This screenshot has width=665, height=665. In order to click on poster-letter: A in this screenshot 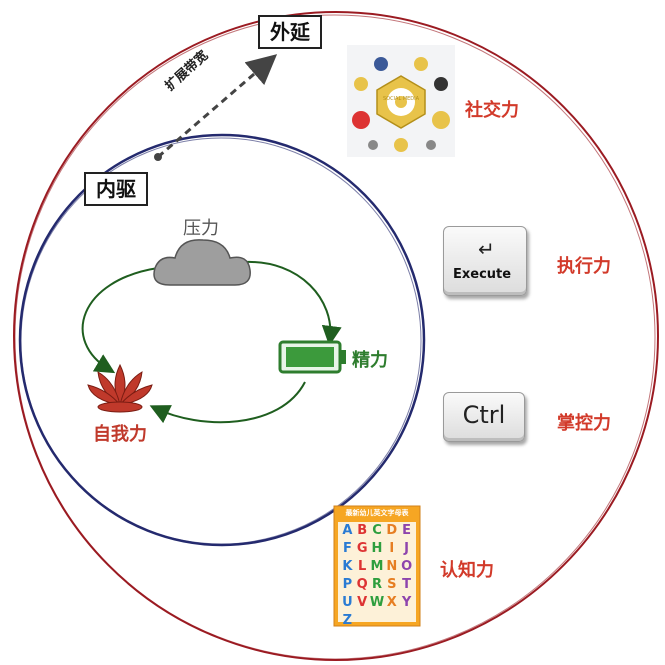, I will do `click(347, 530)`.